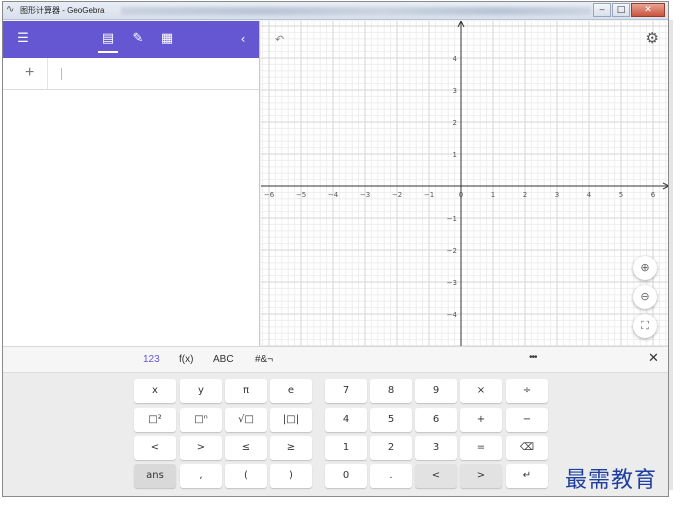 The width and height of the screenshot is (688, 510). I want to click on key-pi: π, so click(246, 391).